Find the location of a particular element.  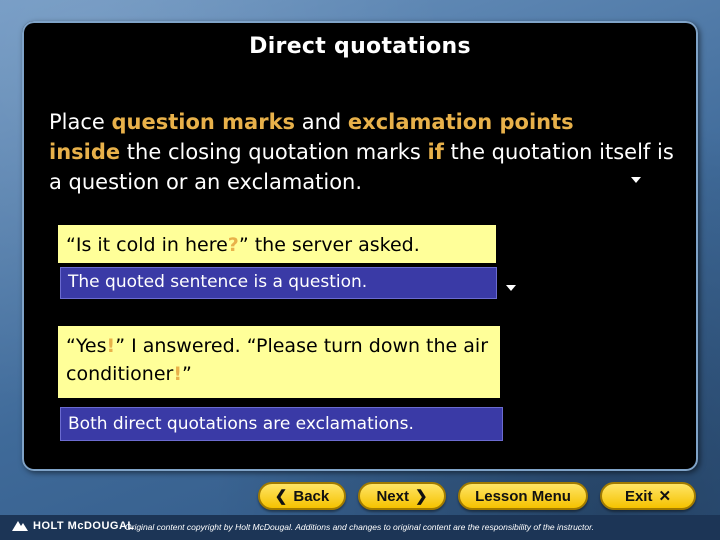

next-label: Next is located at coordinates (392, 496).